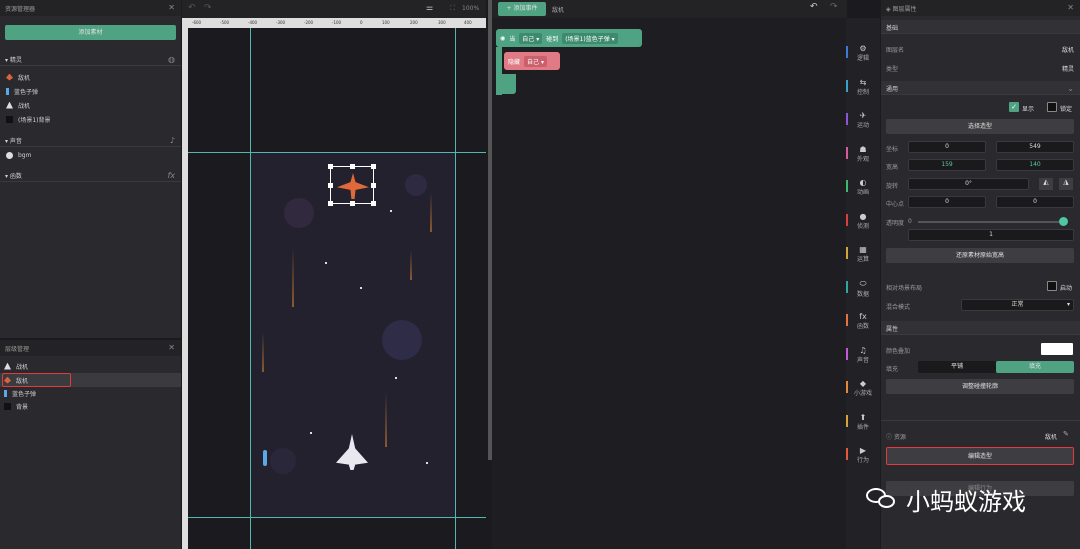  Describe the element at coordinates (863, 48) in the screenshot. I see `category-icon: ⚙` at that location.